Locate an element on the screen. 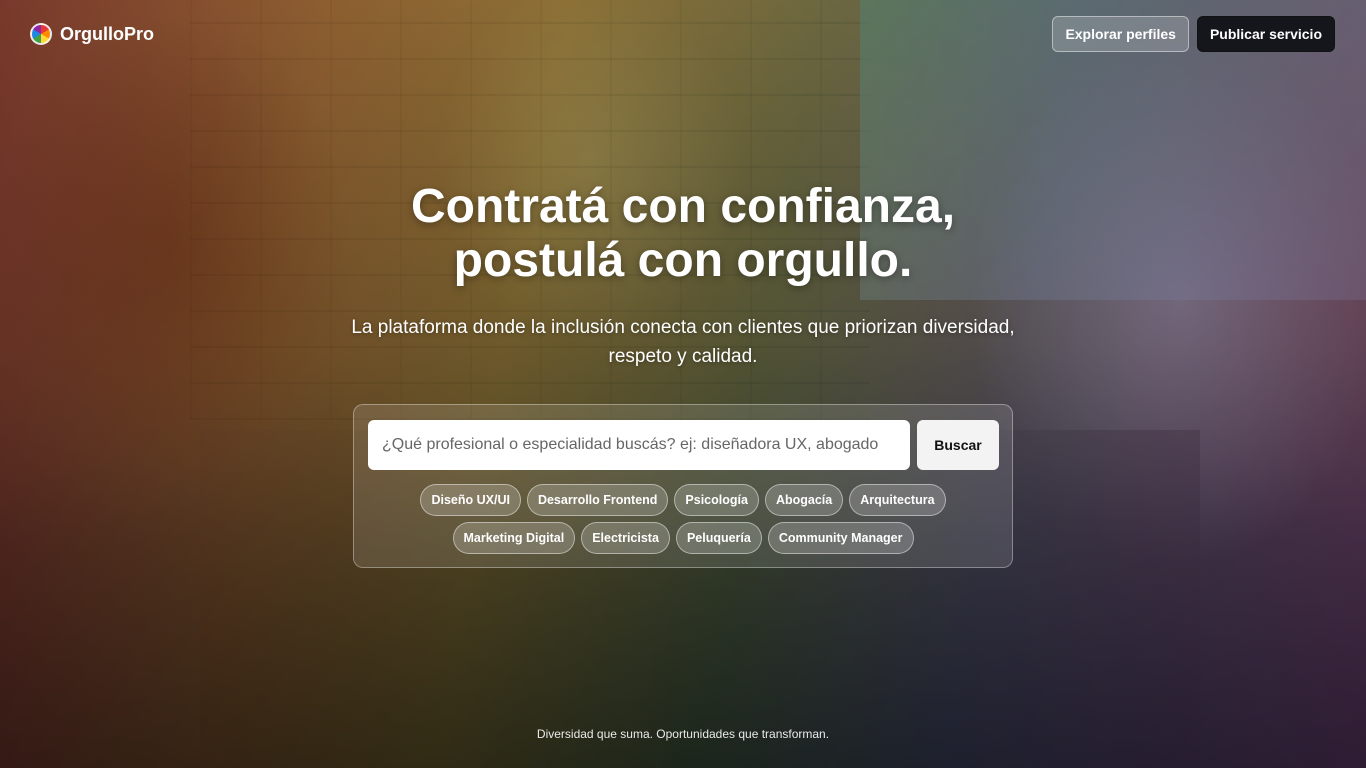 The height and width of the screenshot is (768, 1366). chip-psicologia: Psicología is located at coordinates (716, 500).